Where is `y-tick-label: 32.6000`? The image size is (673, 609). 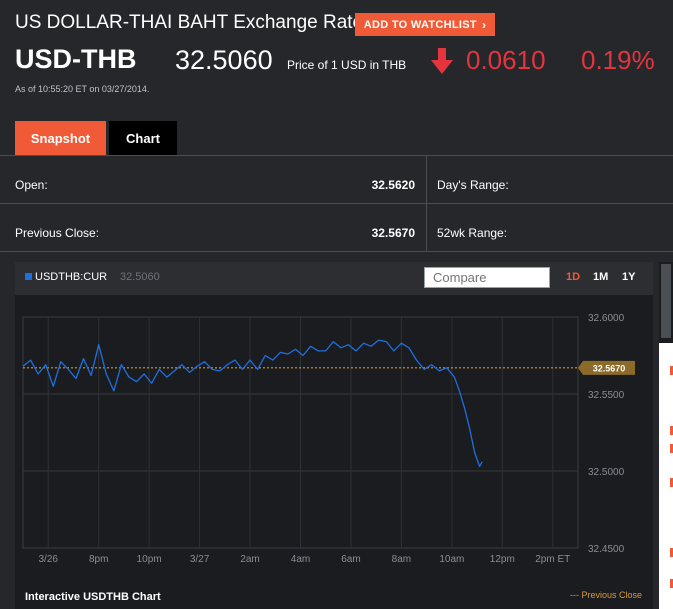
y-tick-label: 32.6000 is located at coordinates (606, 318).